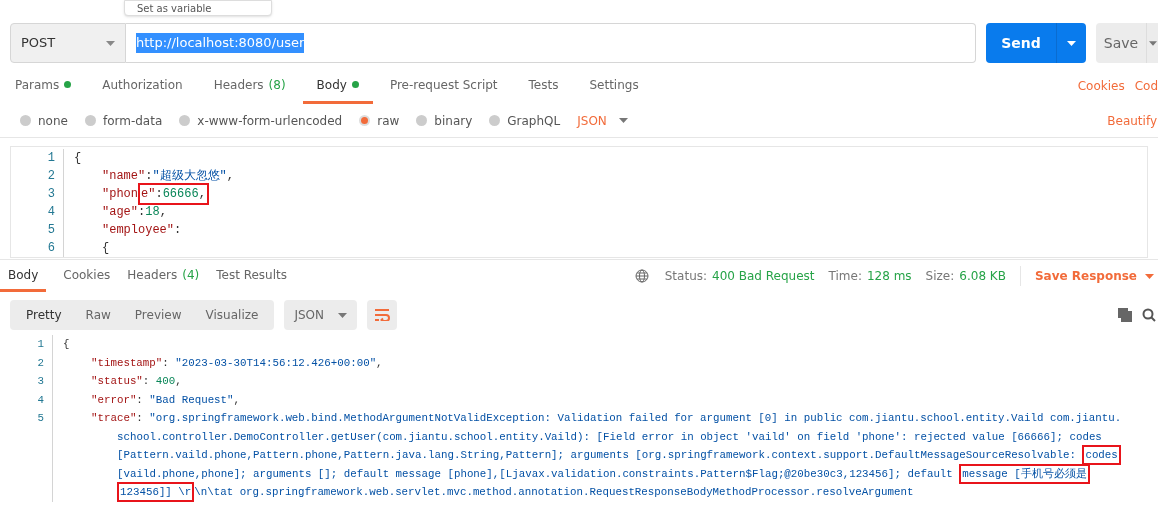 This screenshot has height=512, width=1158. What do you see at coordinates (87, 276) in the screenshot?
I see `response-tab: Cookies` at bounding box center [87, 276].